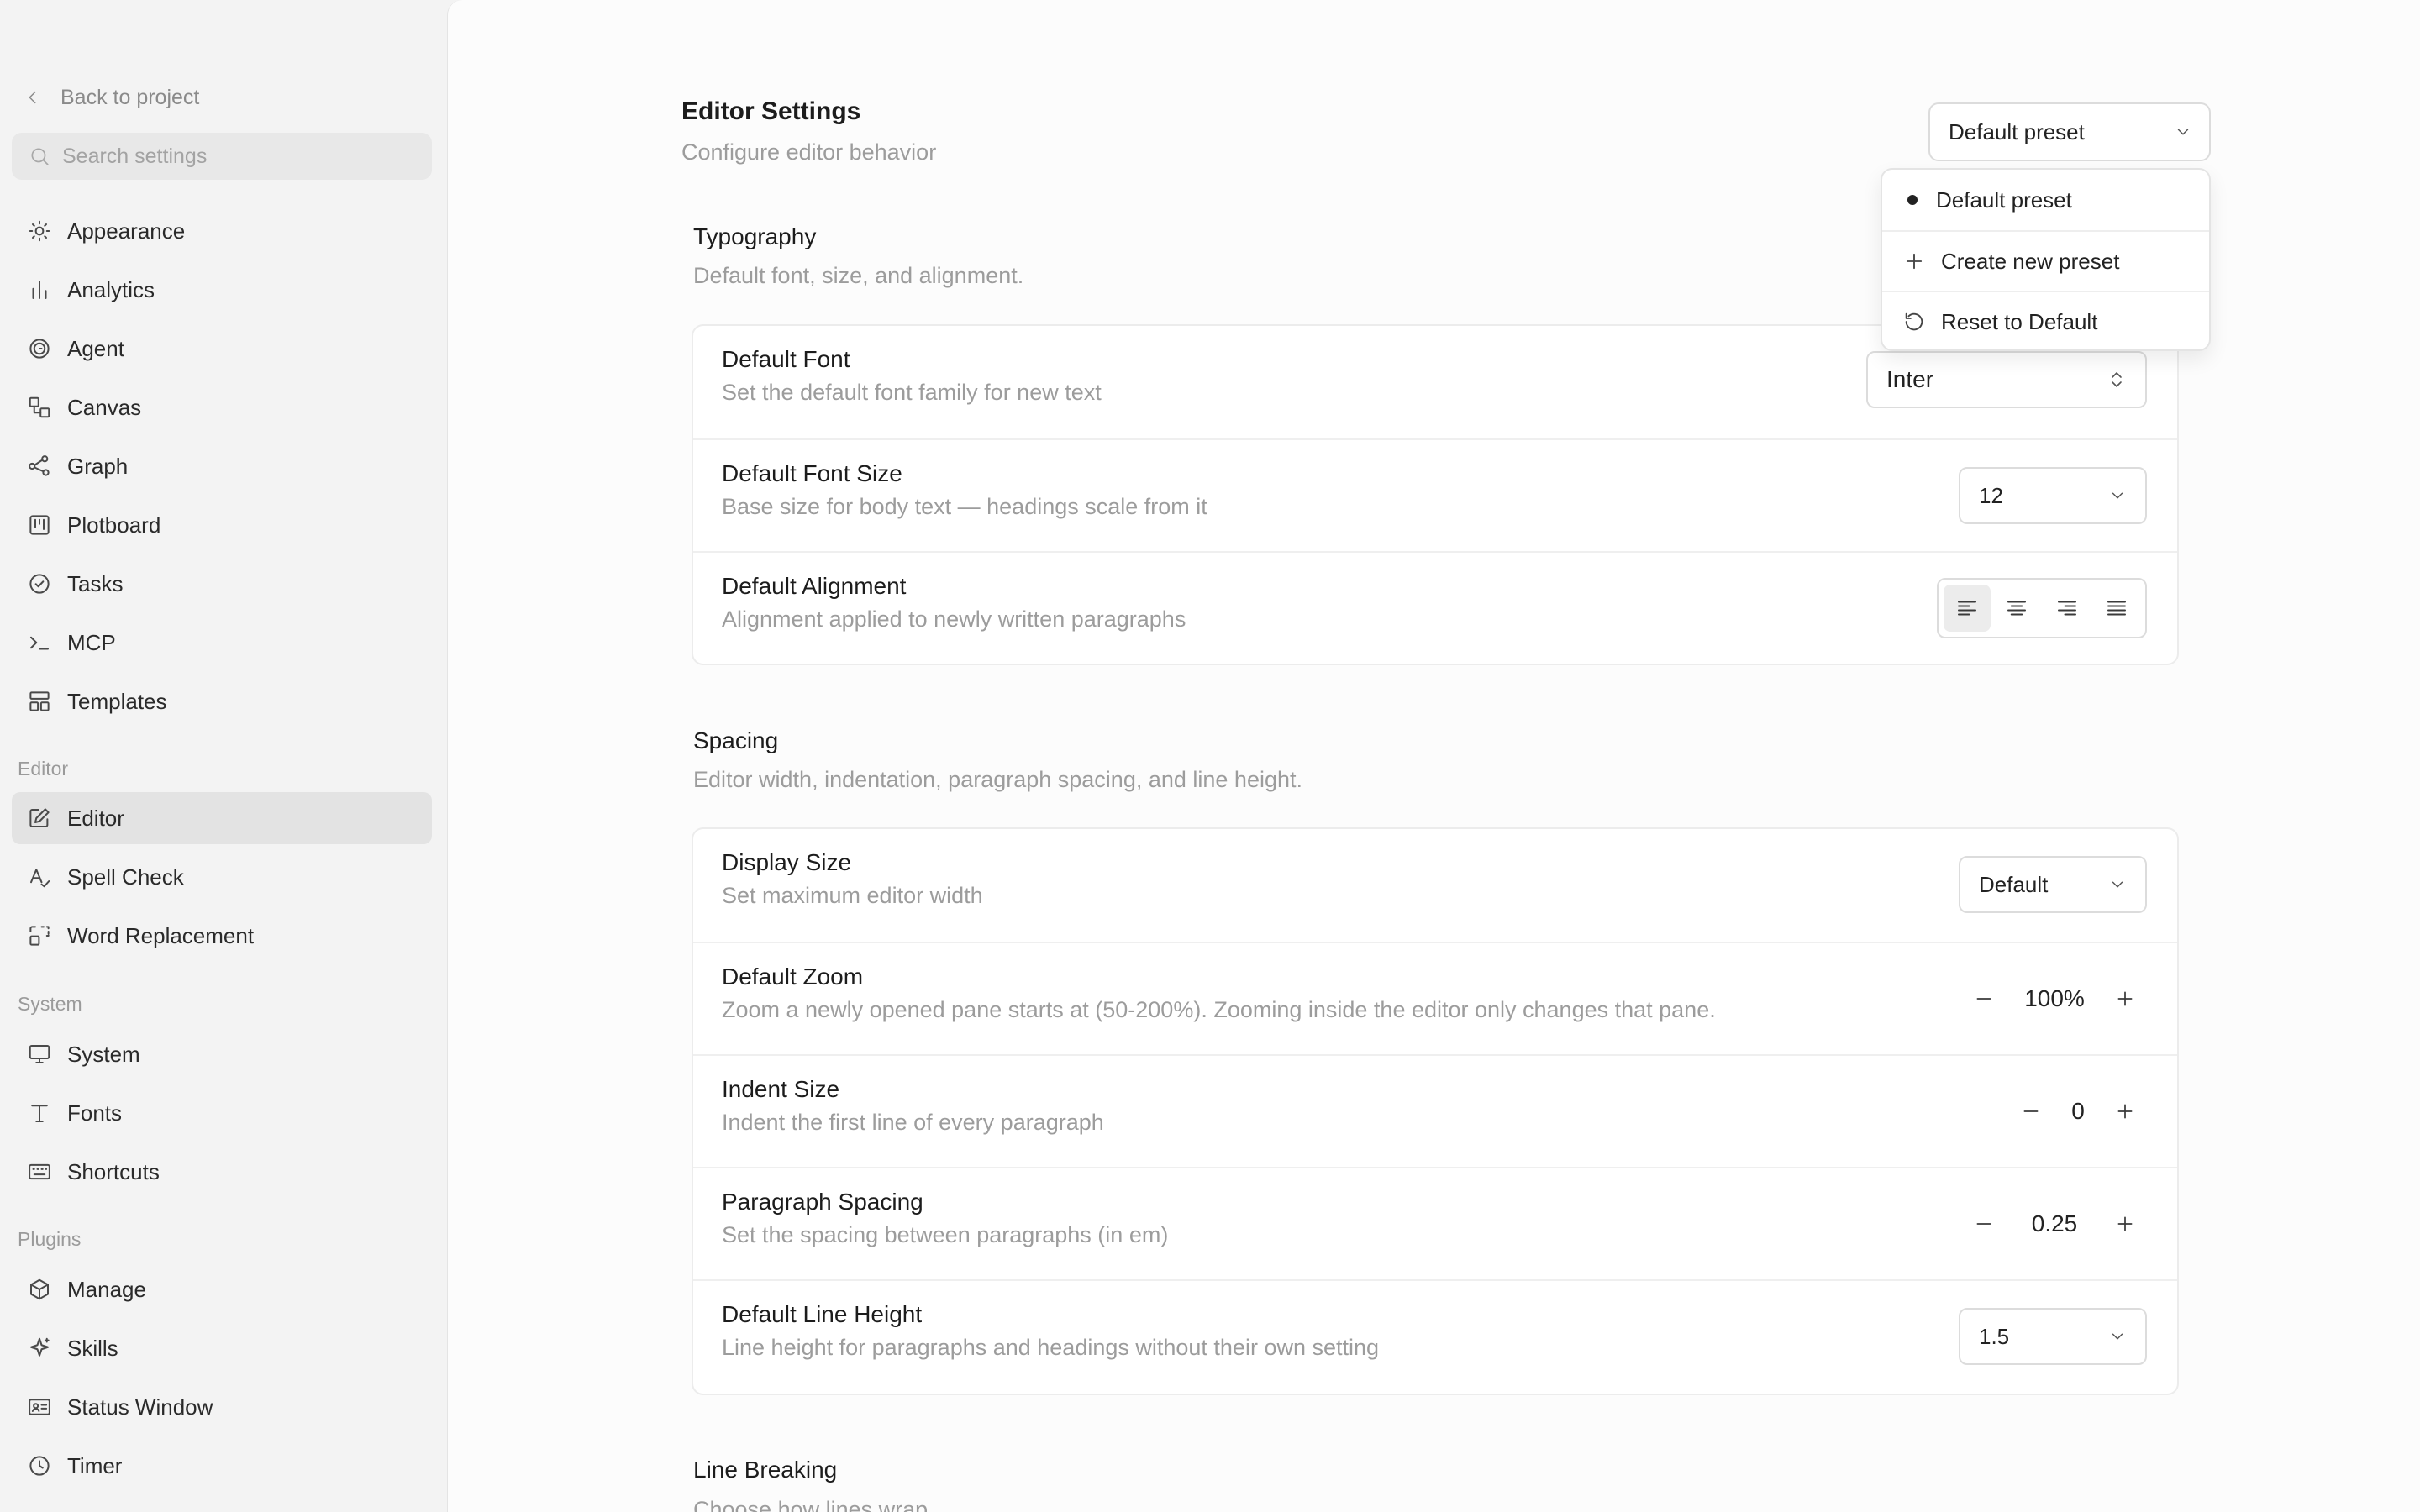 The height and width of the screenshot is (1512, 2420). Describe the element at coordinates (33, 97) in the screenshot. I see `chevron-left-icon` at that location.